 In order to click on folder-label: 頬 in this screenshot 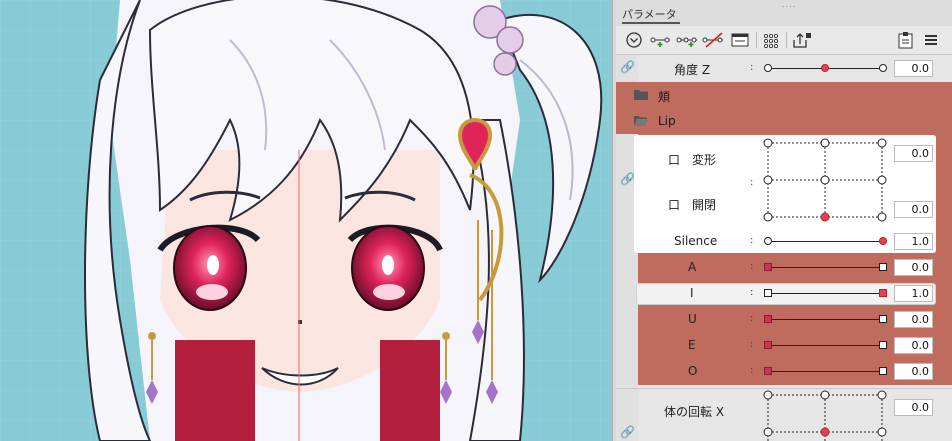, I will do `click(664, 97)`.